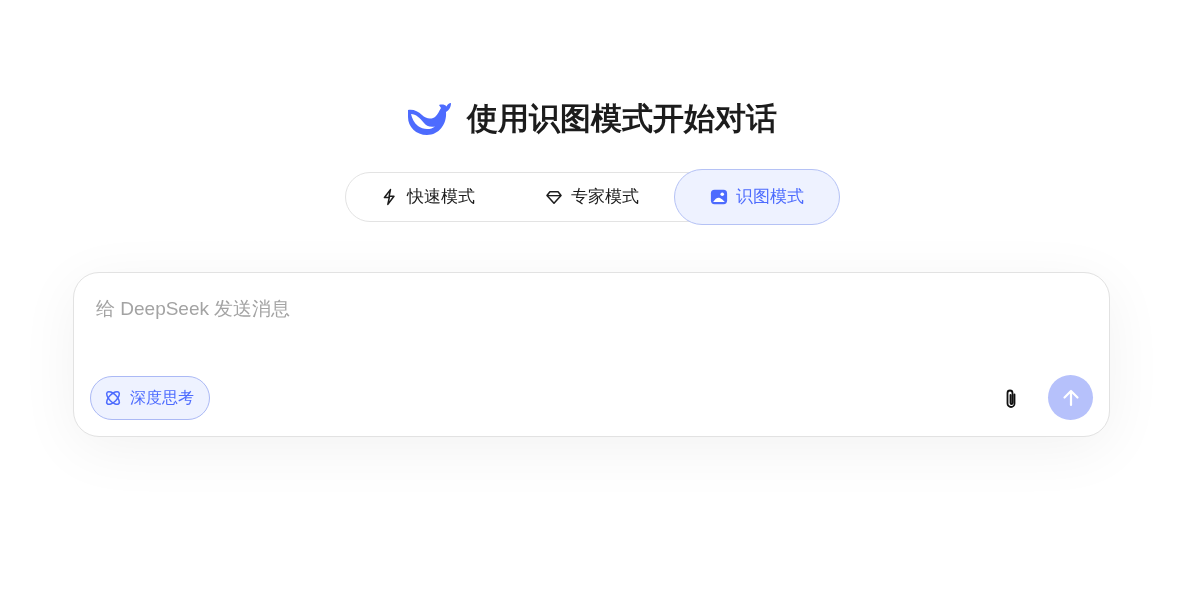  Describe the element at coordinates (718, 197) in the screenshot. I see `image-icon` at that location.